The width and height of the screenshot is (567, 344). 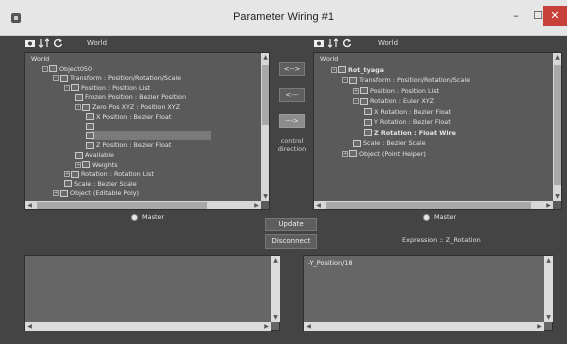 I want to click on right-editor-hscroll: ◀ ▶, so click(x=424, y=326).